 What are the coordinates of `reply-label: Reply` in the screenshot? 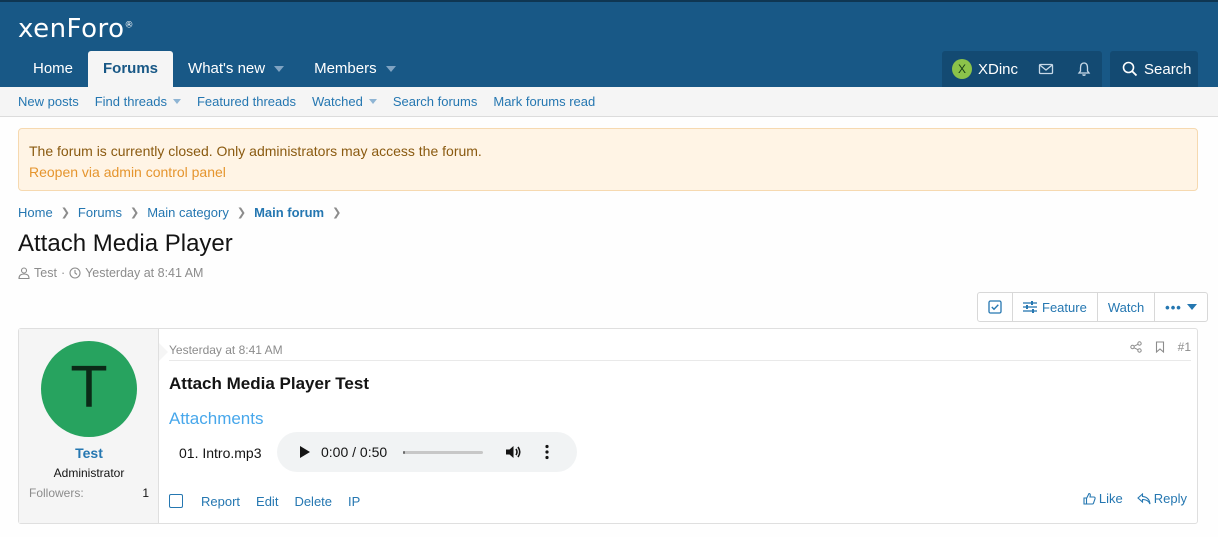 It's located at (1170, 498).